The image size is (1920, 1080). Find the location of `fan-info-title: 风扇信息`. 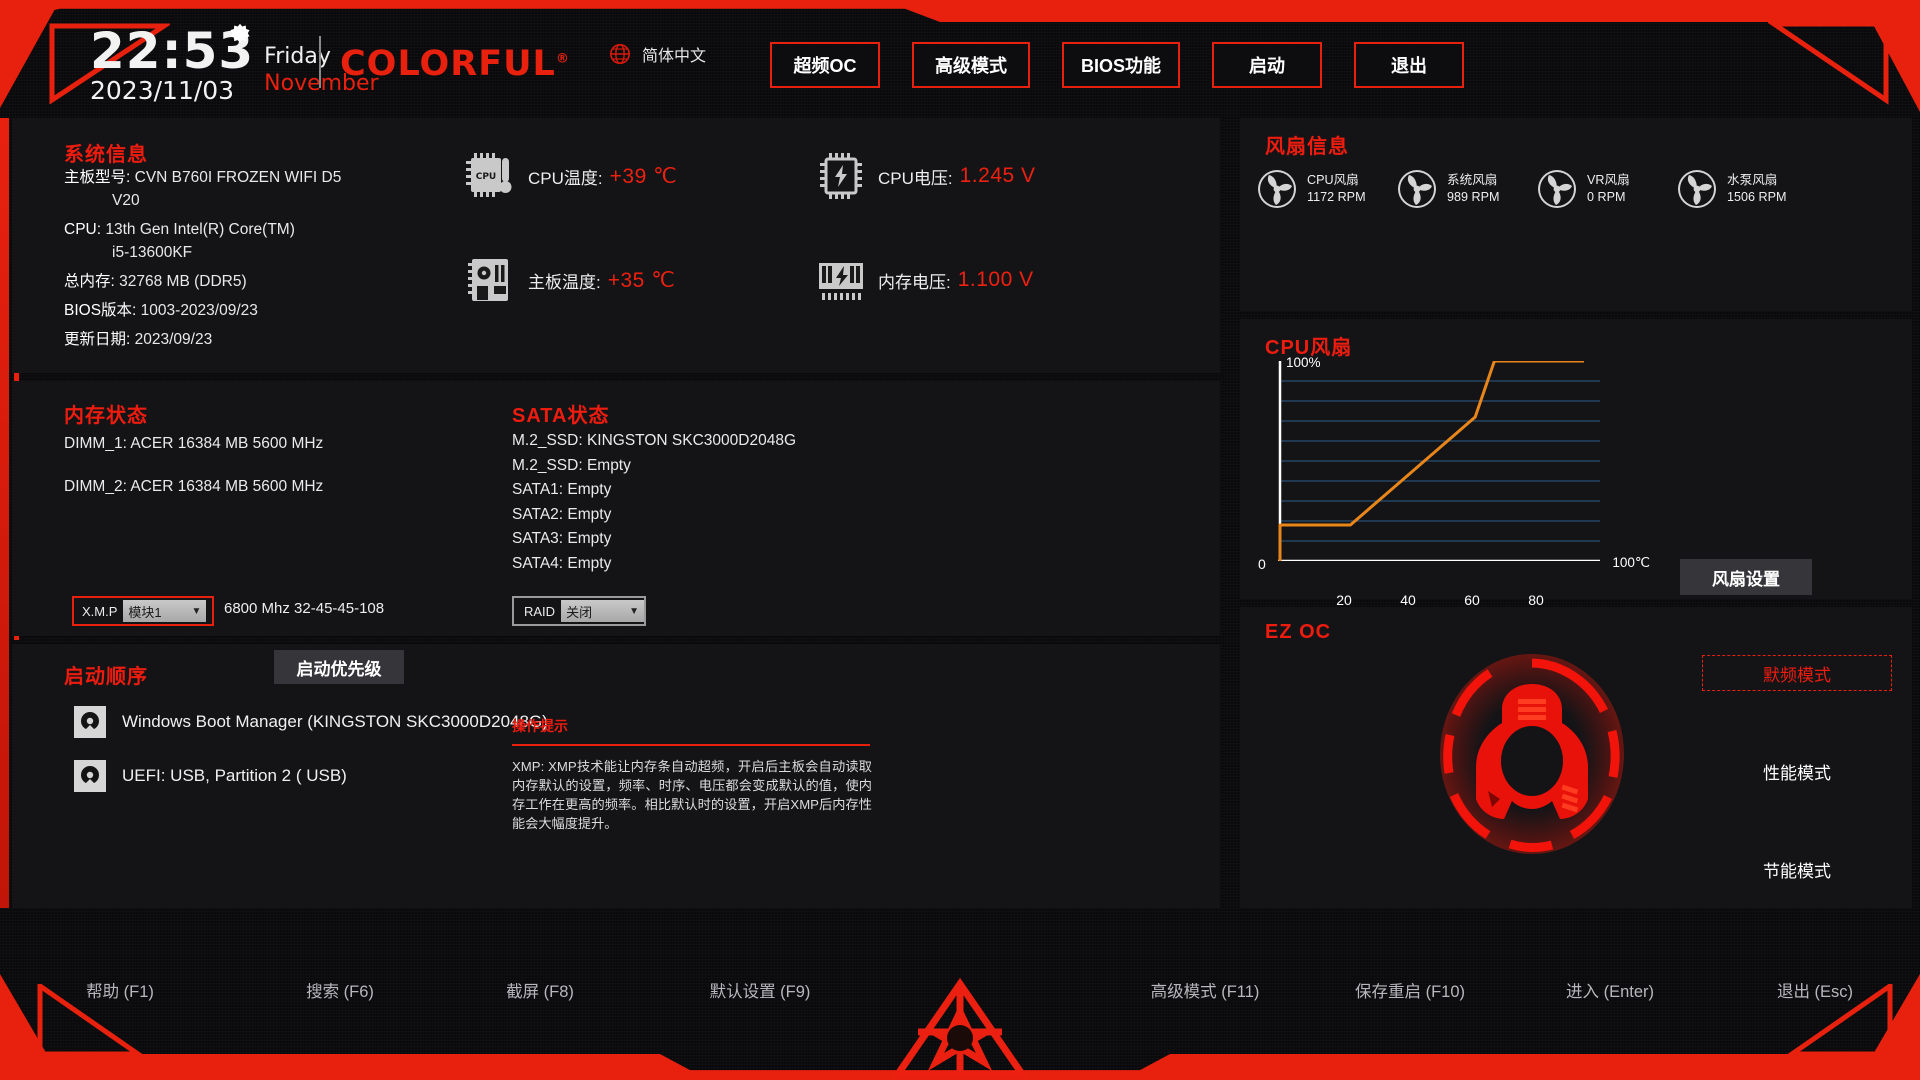

fan-info-title: 风扇信息 is located at coordinates (1307, 147).